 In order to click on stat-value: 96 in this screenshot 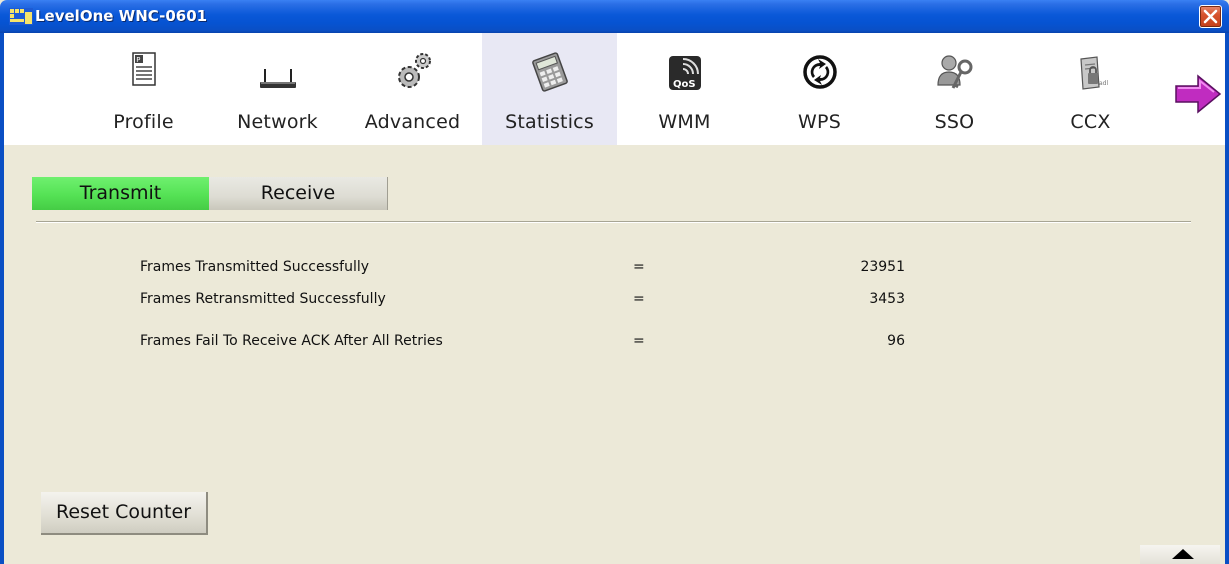, I will do `click(896, 341)`.